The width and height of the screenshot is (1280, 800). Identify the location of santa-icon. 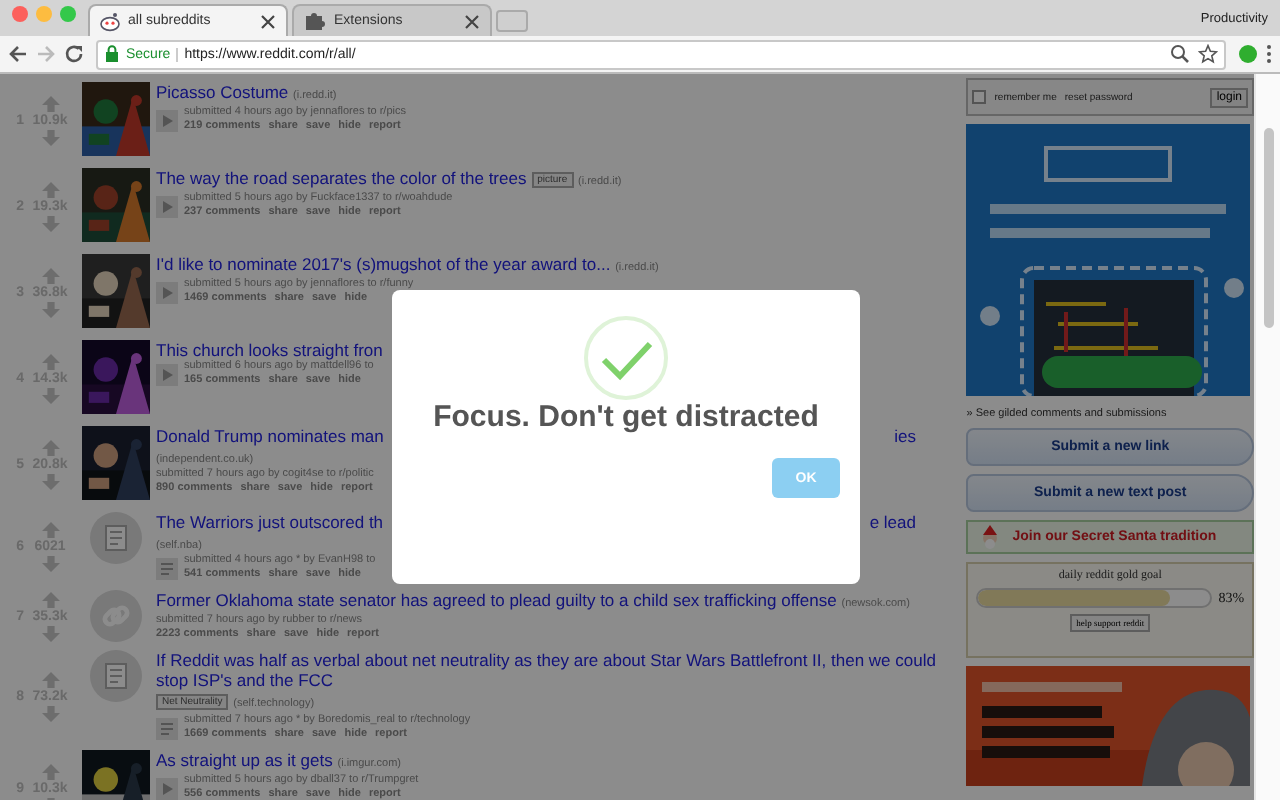
(990, 537).